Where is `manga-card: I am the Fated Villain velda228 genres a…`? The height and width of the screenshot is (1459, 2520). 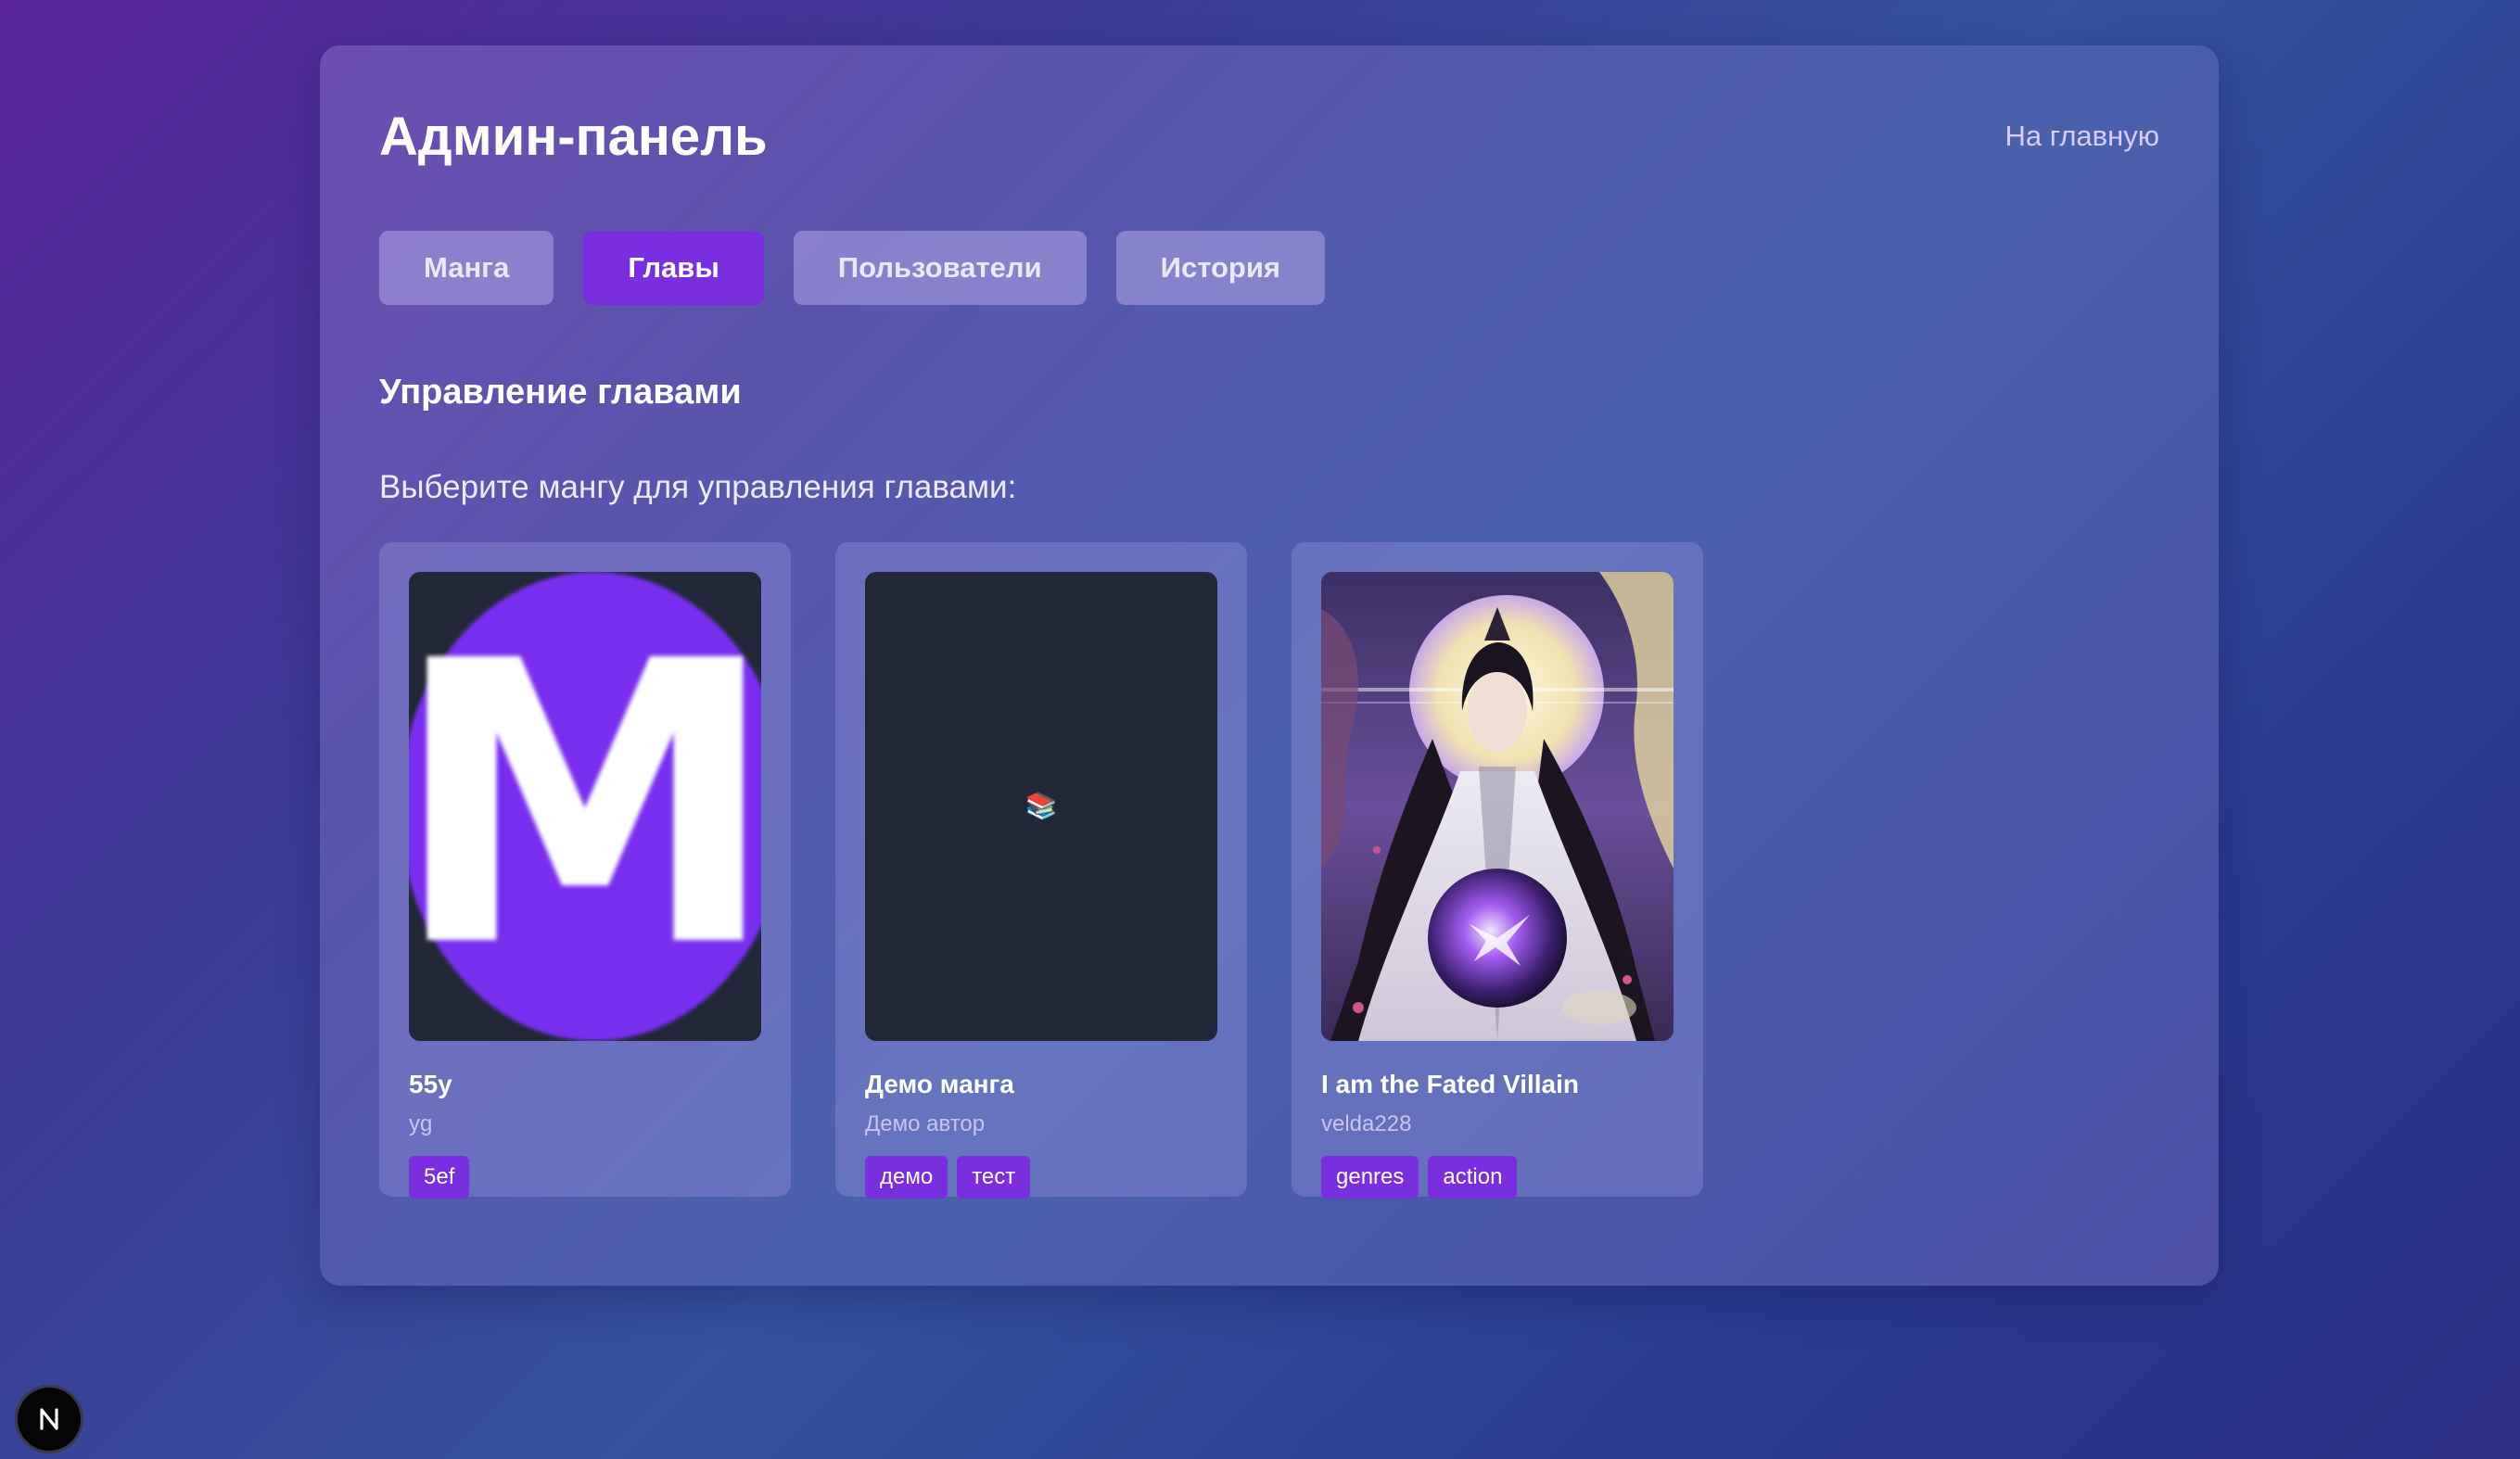
manga-card: I am the Fated Villain velda228 genres a… is located at coordinates (1497, 870).